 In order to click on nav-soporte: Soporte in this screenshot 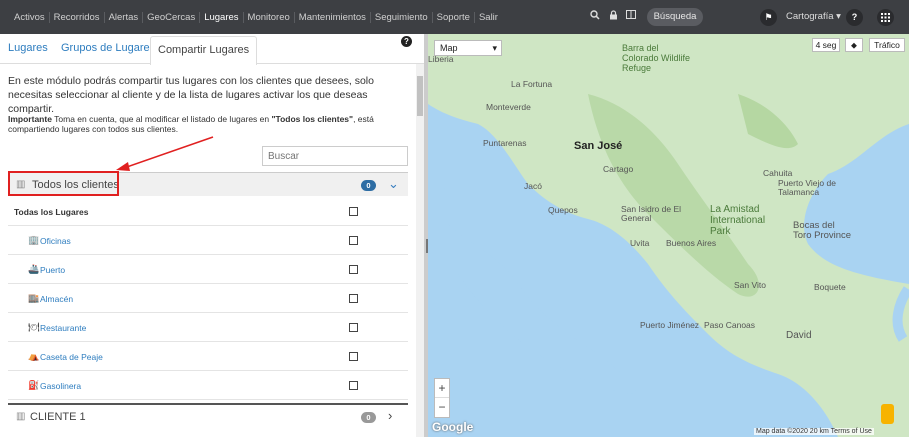, I will do `click(454, 17)`.